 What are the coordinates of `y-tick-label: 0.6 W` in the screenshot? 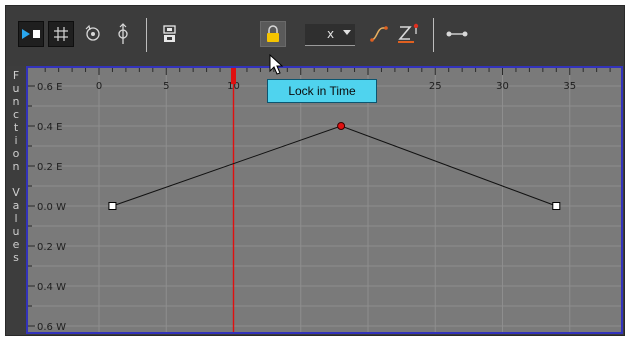 It's located at (51, 327).